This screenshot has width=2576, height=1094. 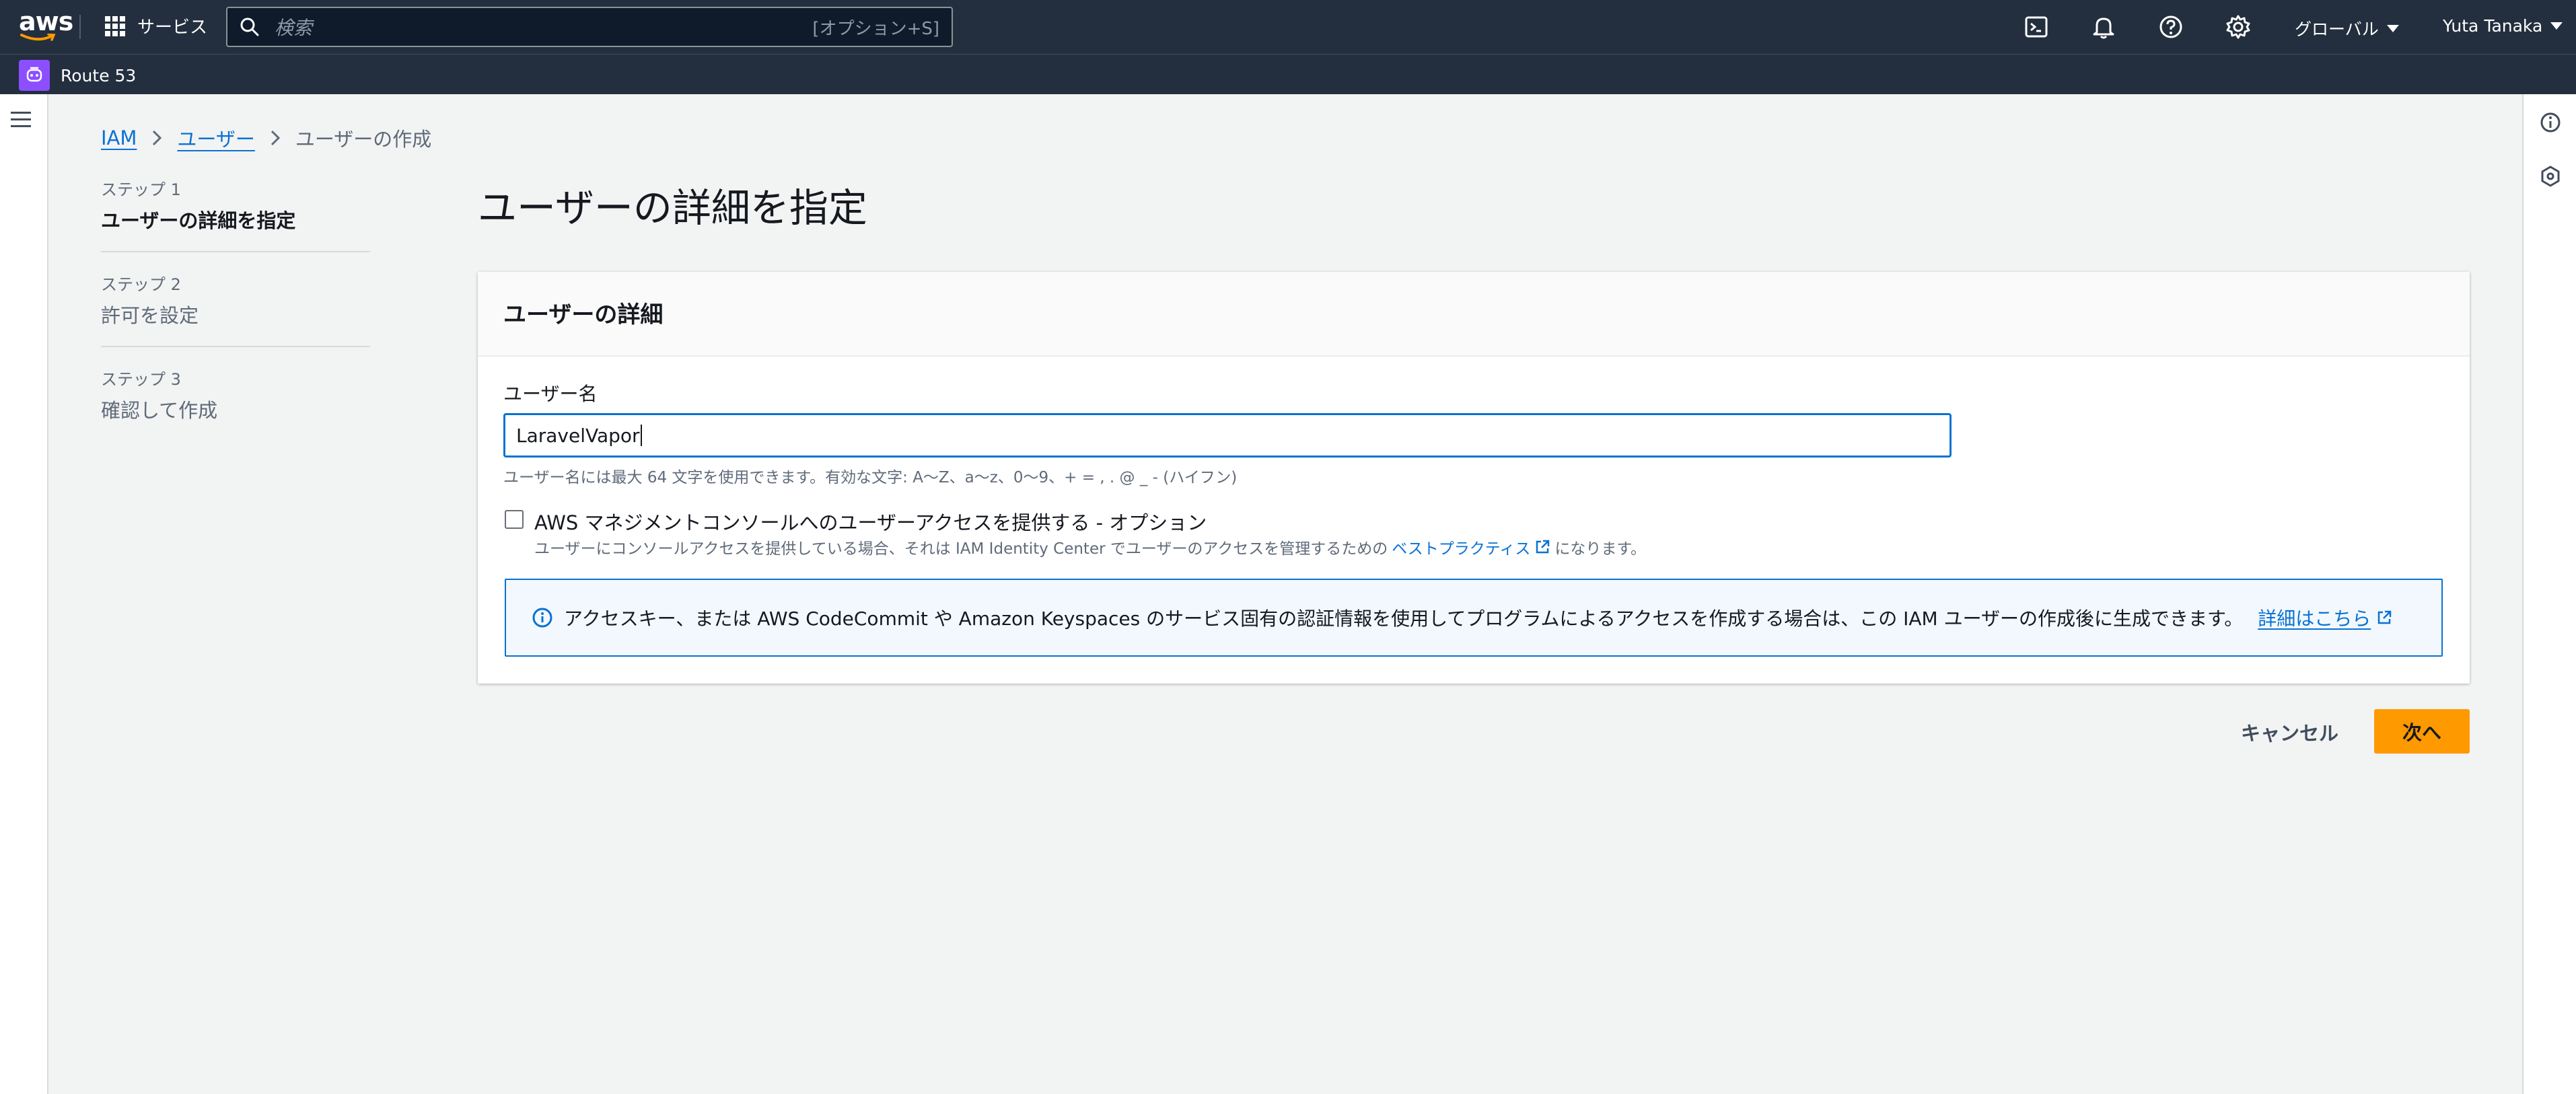 What do you see at coordinates (38, 37) in the screenshot?
I see `aws-smile-icon` at bounding box center [38, 37].